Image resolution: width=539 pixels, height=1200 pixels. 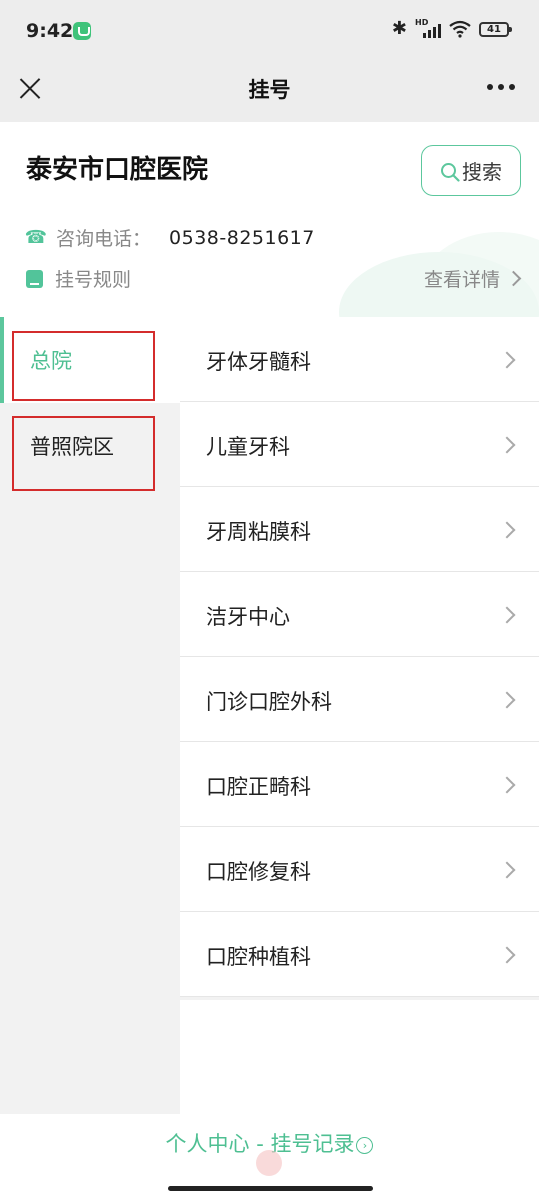 I want to click on nav-bar: 挂号, so click(x=269, y=91).